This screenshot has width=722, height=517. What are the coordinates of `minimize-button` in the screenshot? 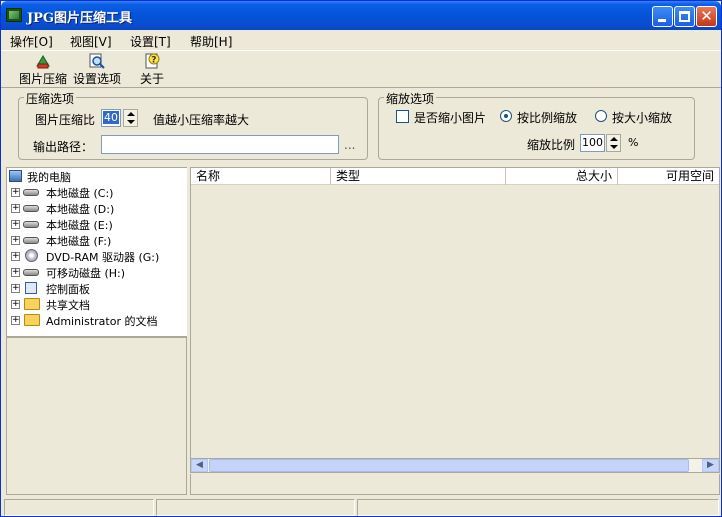 It's located at (662, 16).